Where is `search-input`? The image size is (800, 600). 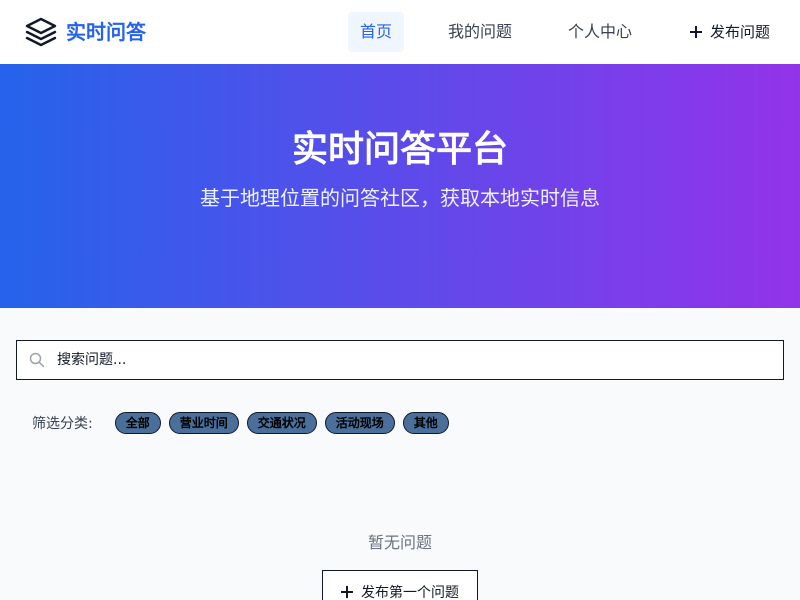
search-input is located at coordinates (417, 360).